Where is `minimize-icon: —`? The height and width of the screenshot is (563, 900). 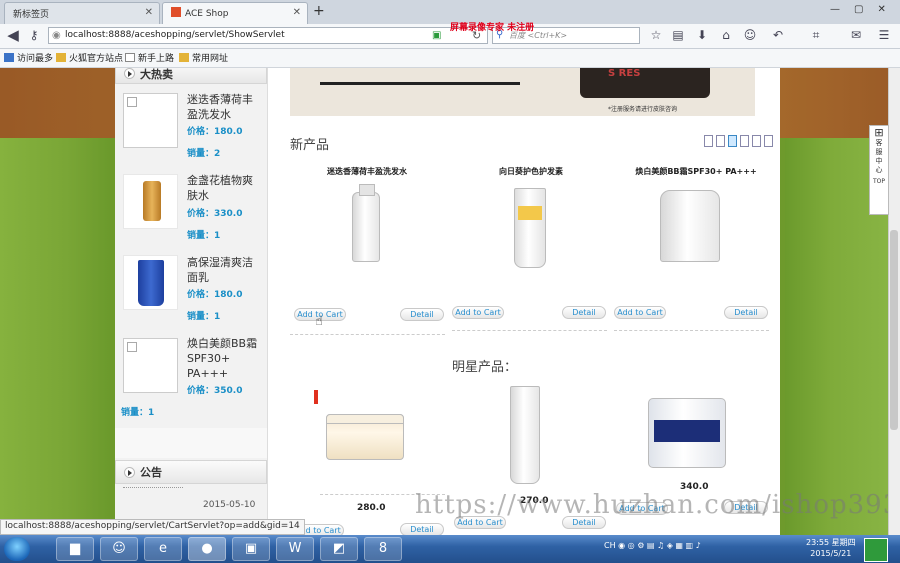 minimize-icon: — is located at coordinates (842, 9).